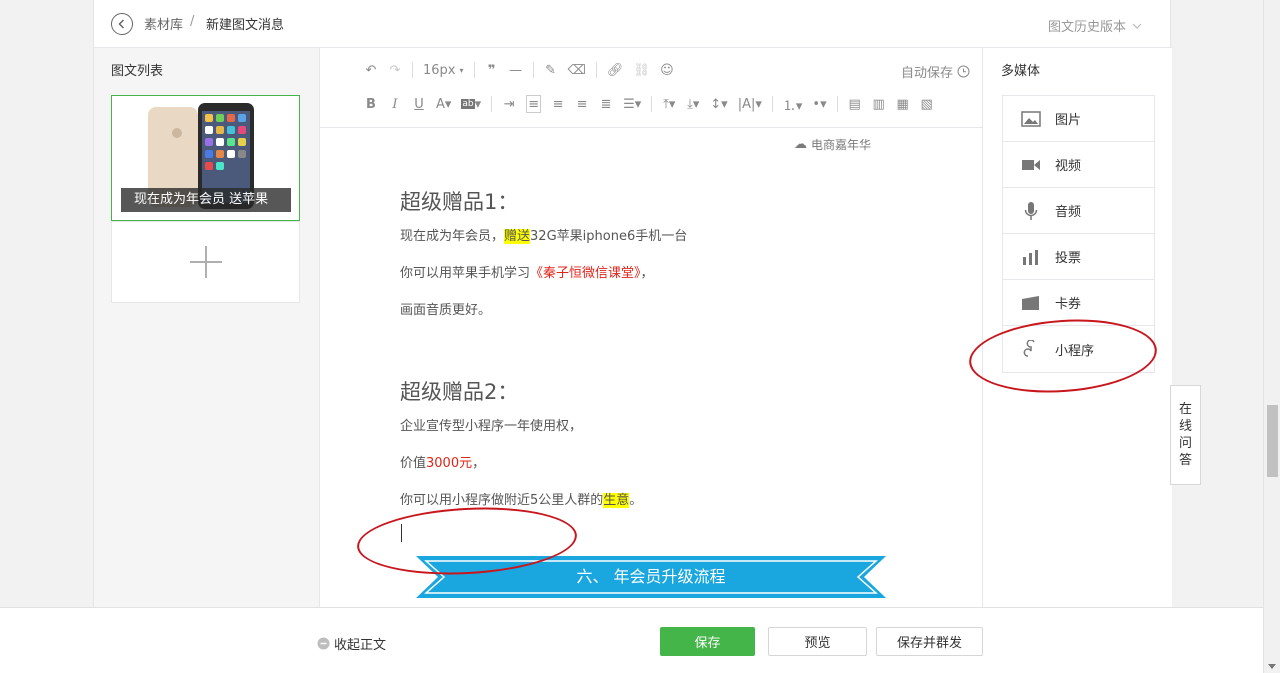 This screenshot has height=673, width=1280. I want to click on watermark: ☁ 电商嘉年华, so click(832, 144).